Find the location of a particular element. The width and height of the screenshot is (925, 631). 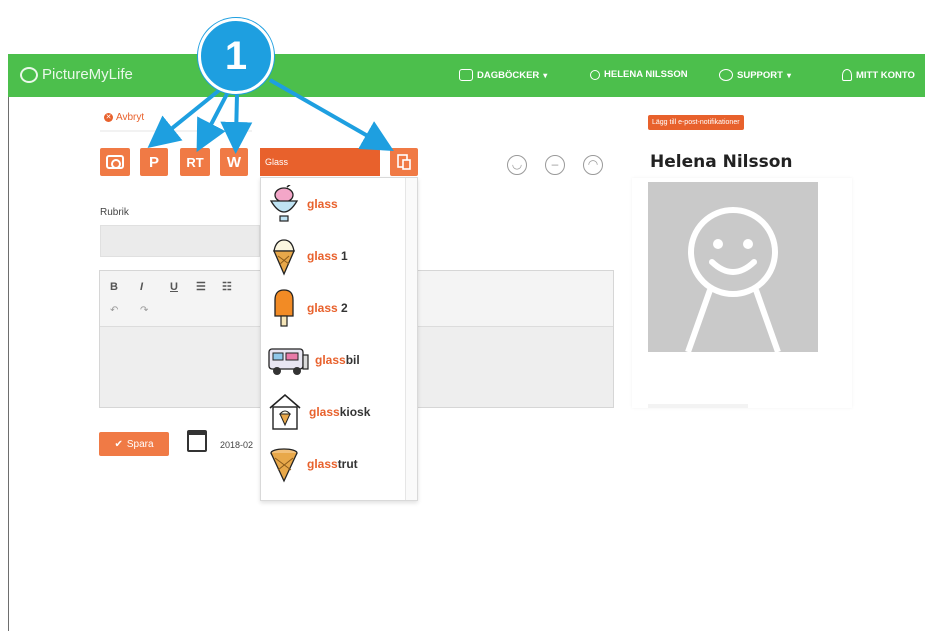

symbol-search-input is located at coordinates (320, 162).